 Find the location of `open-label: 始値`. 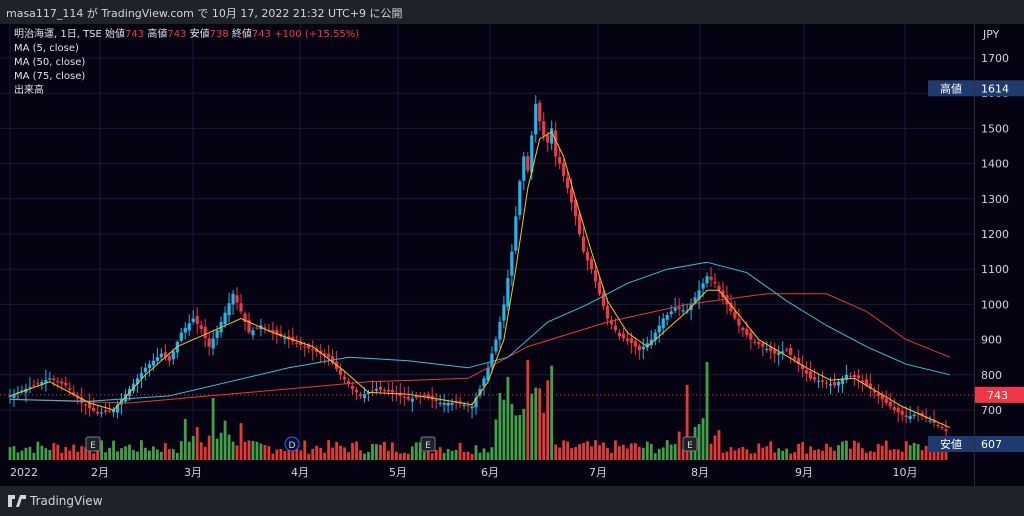

open-label: 始値 is located at coordinates (115, 34).